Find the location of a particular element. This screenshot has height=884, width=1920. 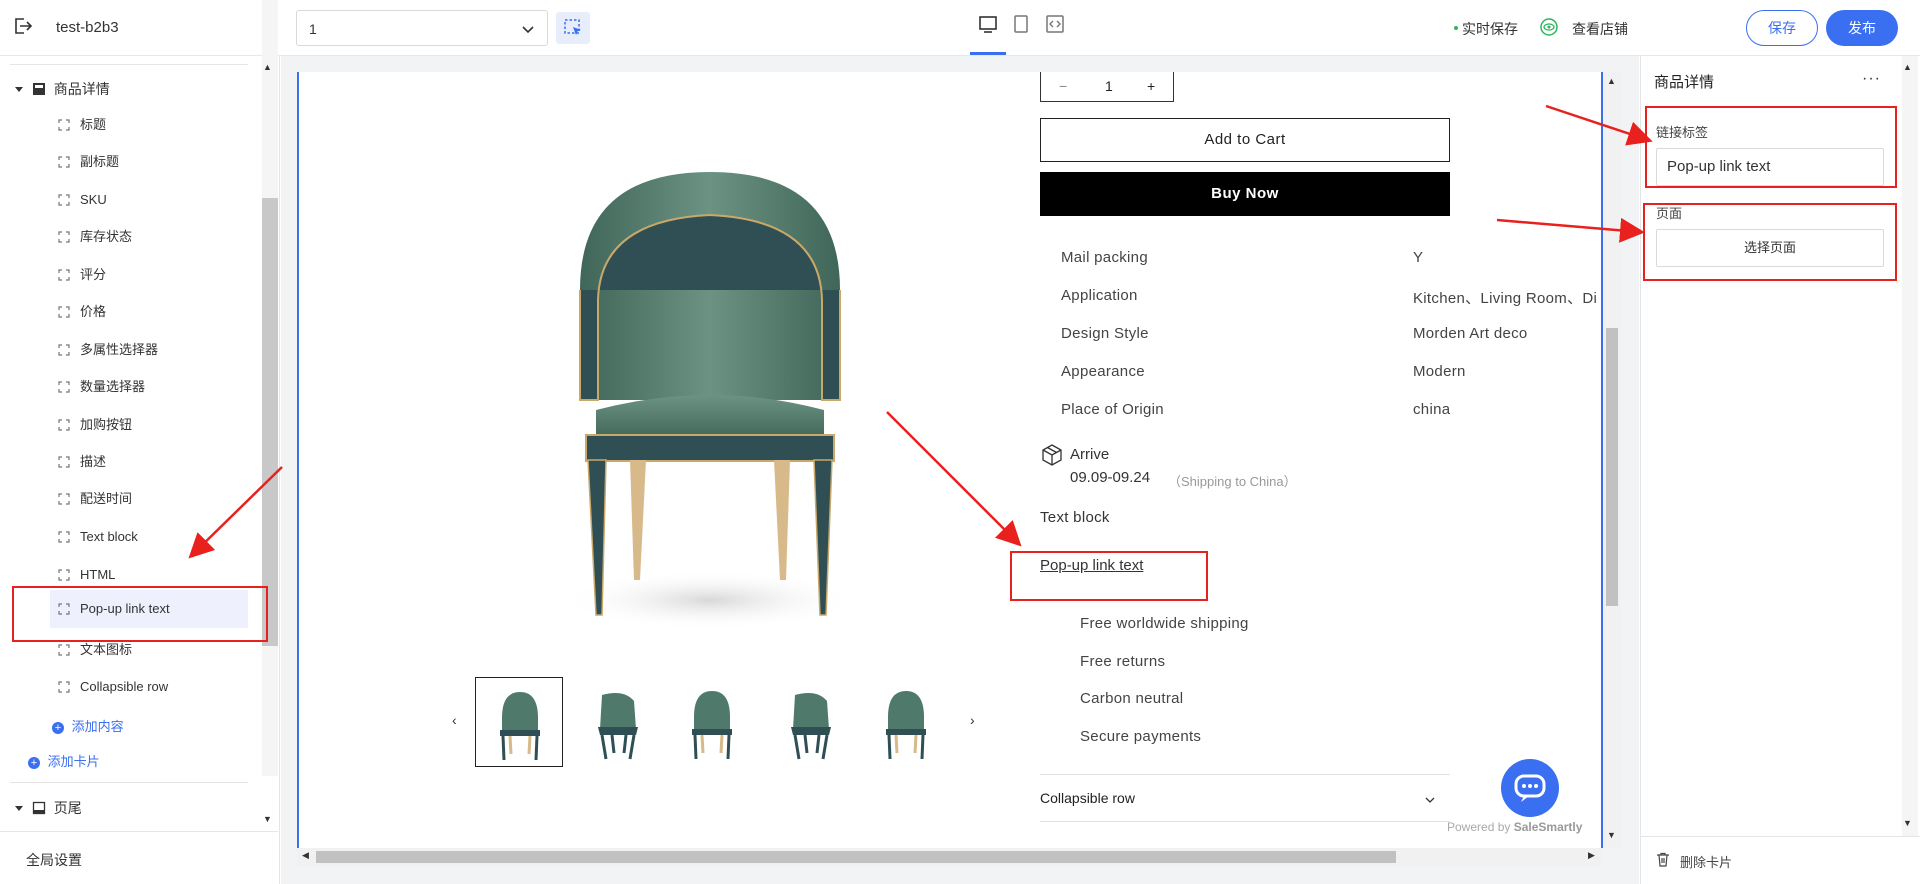

attribute-key: Application is located at coordinates (1099, 295).